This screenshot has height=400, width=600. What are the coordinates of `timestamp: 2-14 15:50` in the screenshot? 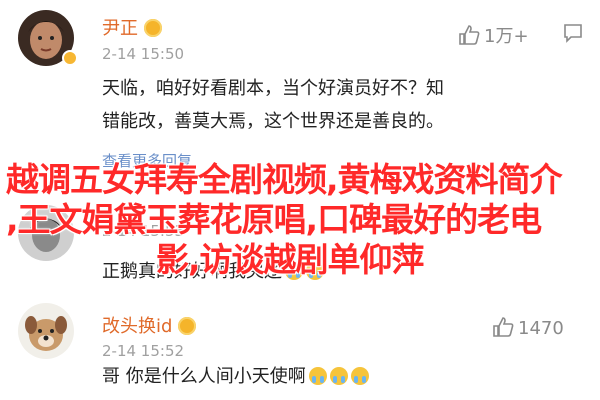 It's located at (143, 54).